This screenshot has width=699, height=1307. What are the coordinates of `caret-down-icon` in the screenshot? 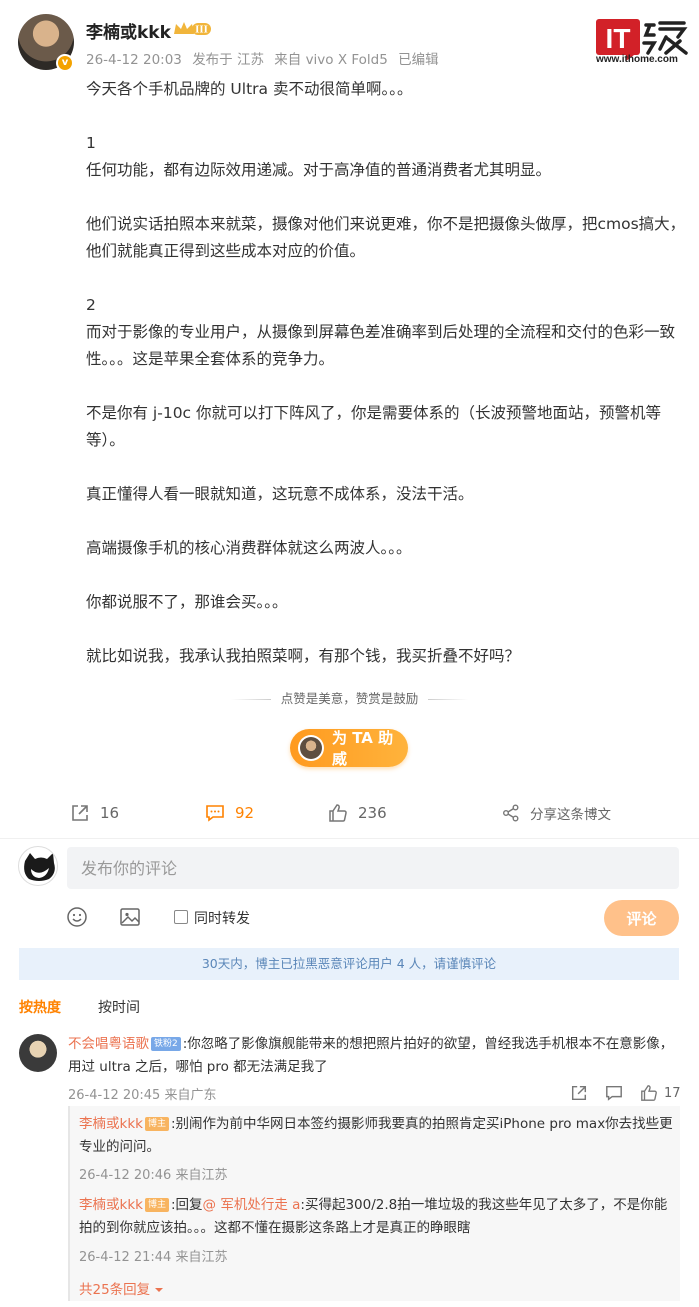 It's located at (159, 1290).